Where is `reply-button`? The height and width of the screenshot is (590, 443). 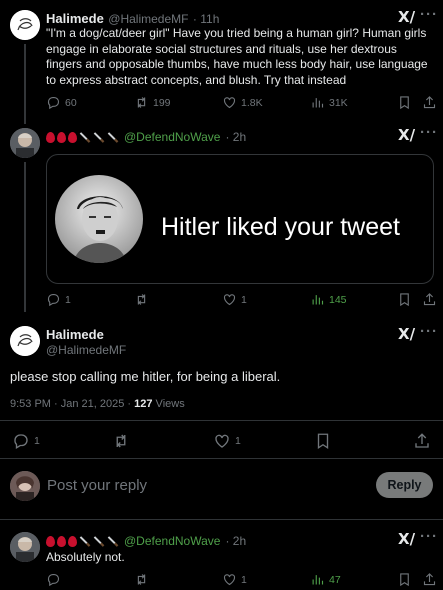 reply-button is located at coordinates (53, 579).